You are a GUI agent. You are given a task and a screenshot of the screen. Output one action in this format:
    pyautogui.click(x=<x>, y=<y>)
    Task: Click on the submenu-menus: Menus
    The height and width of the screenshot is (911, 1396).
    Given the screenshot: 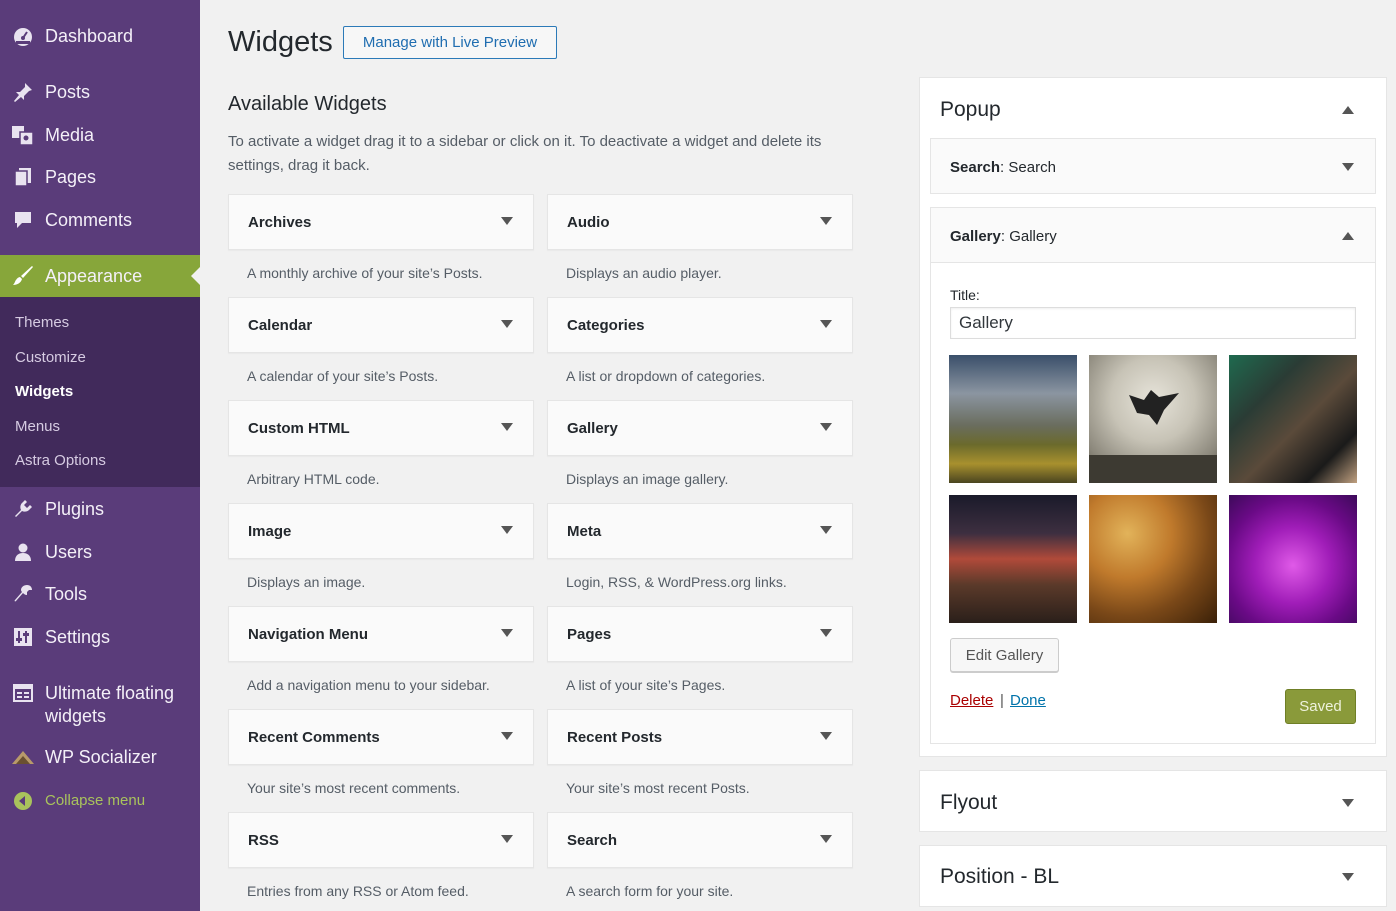 What is the action you would take?
    pyautogui.click(x=37, y=426)
    